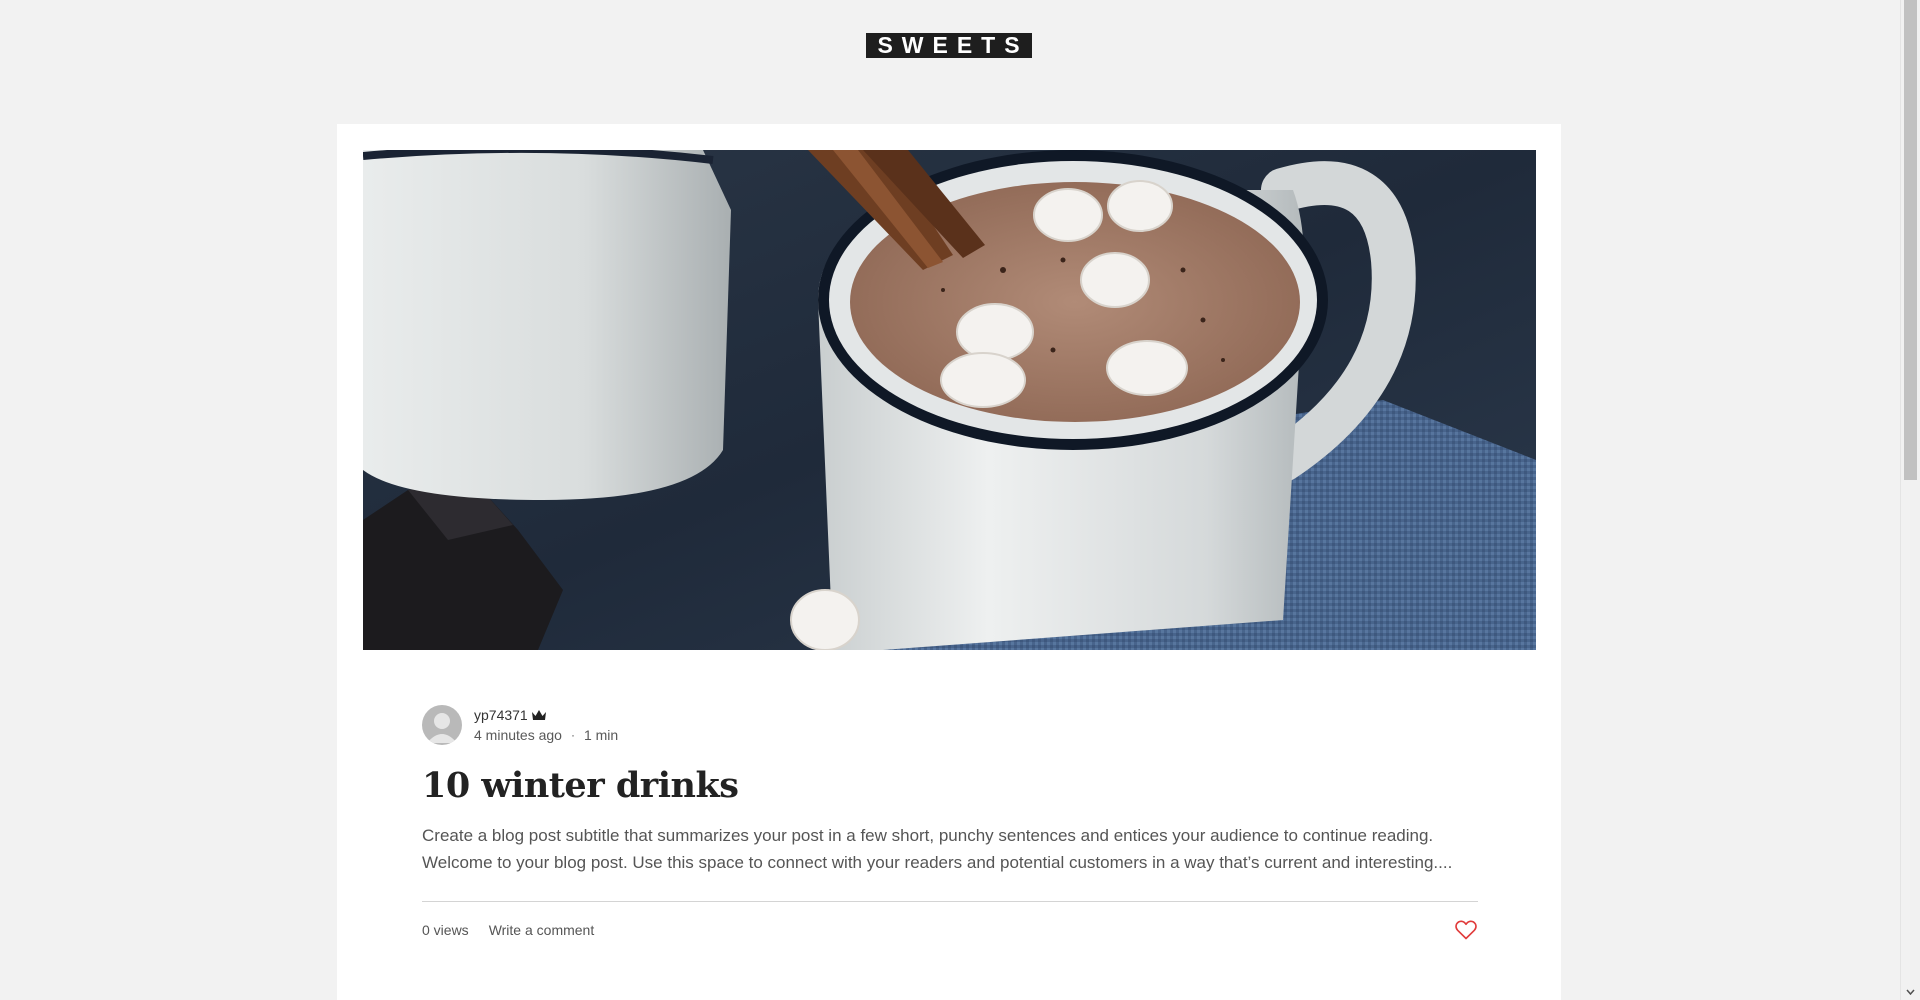 This screenshot has height=1000, width=1920. Describe the element at coordinates (445, 930) in the screenshot. I see `view-count: 0 views` at that location.